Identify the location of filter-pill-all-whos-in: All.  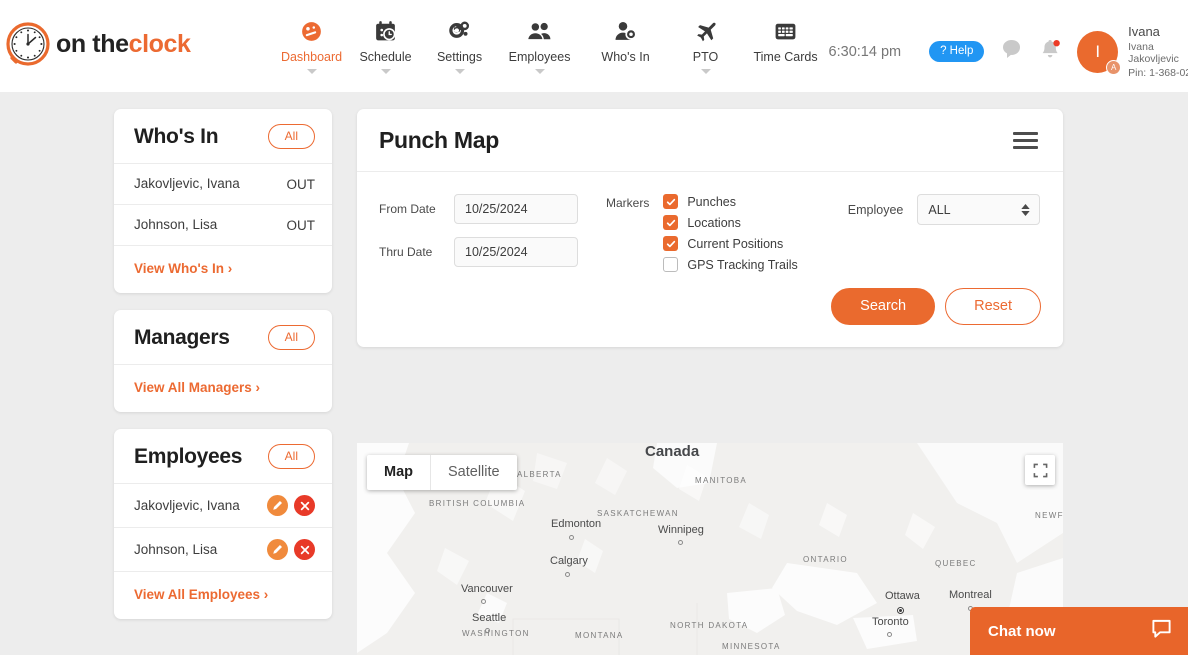
(291, 136).